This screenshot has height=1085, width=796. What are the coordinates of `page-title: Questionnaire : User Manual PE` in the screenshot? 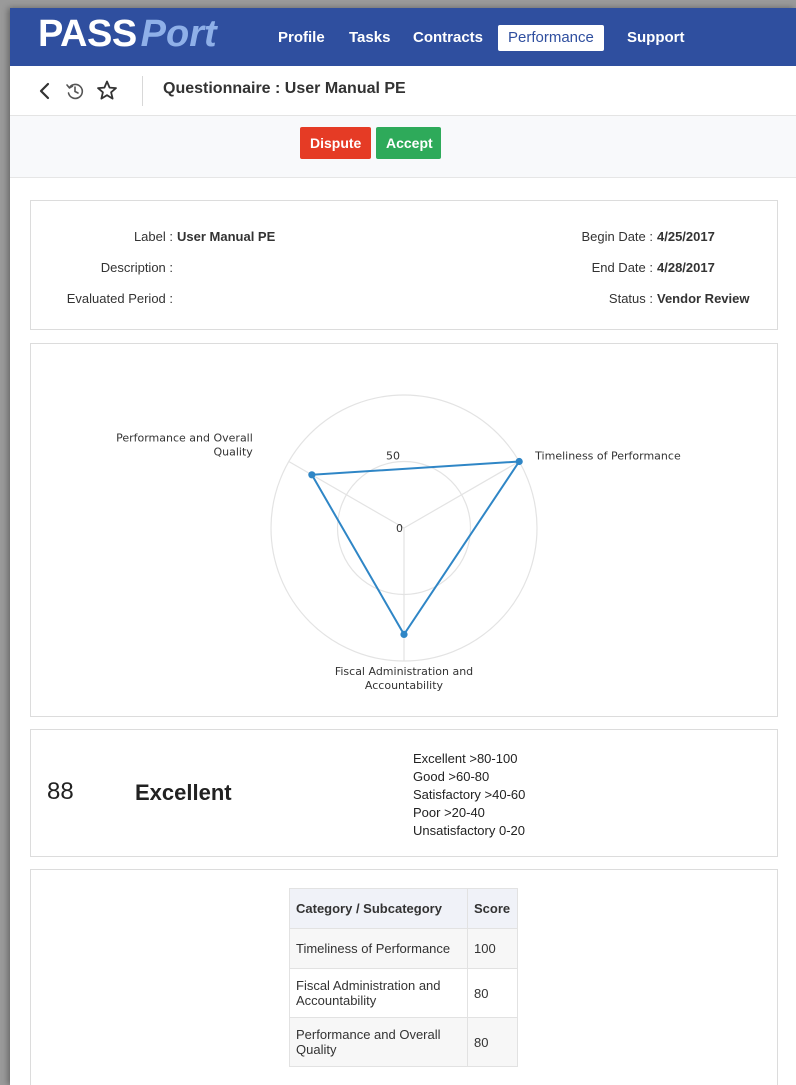 It's located at (284, 88).